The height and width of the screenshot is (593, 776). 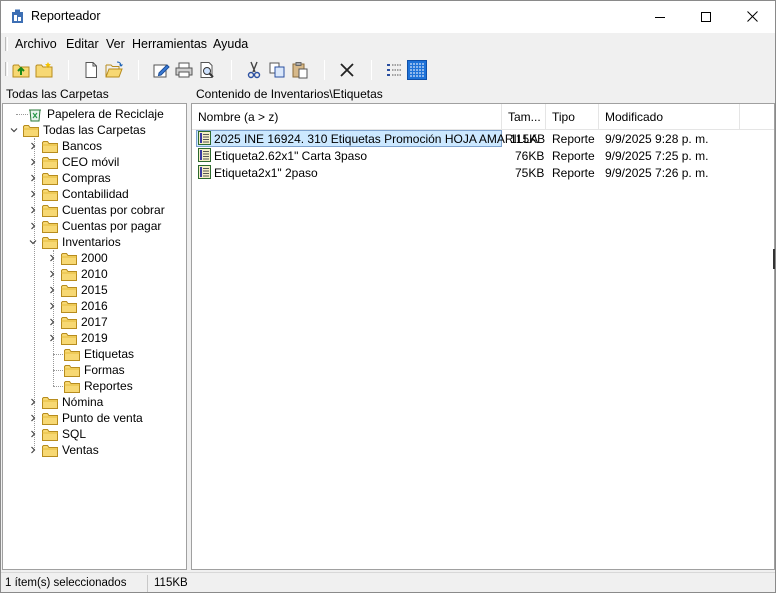 What do you see at coordinates (77, 338) in the screenshot?
I see `tree-item-2019: 2019` at bounding box center [77, 338].